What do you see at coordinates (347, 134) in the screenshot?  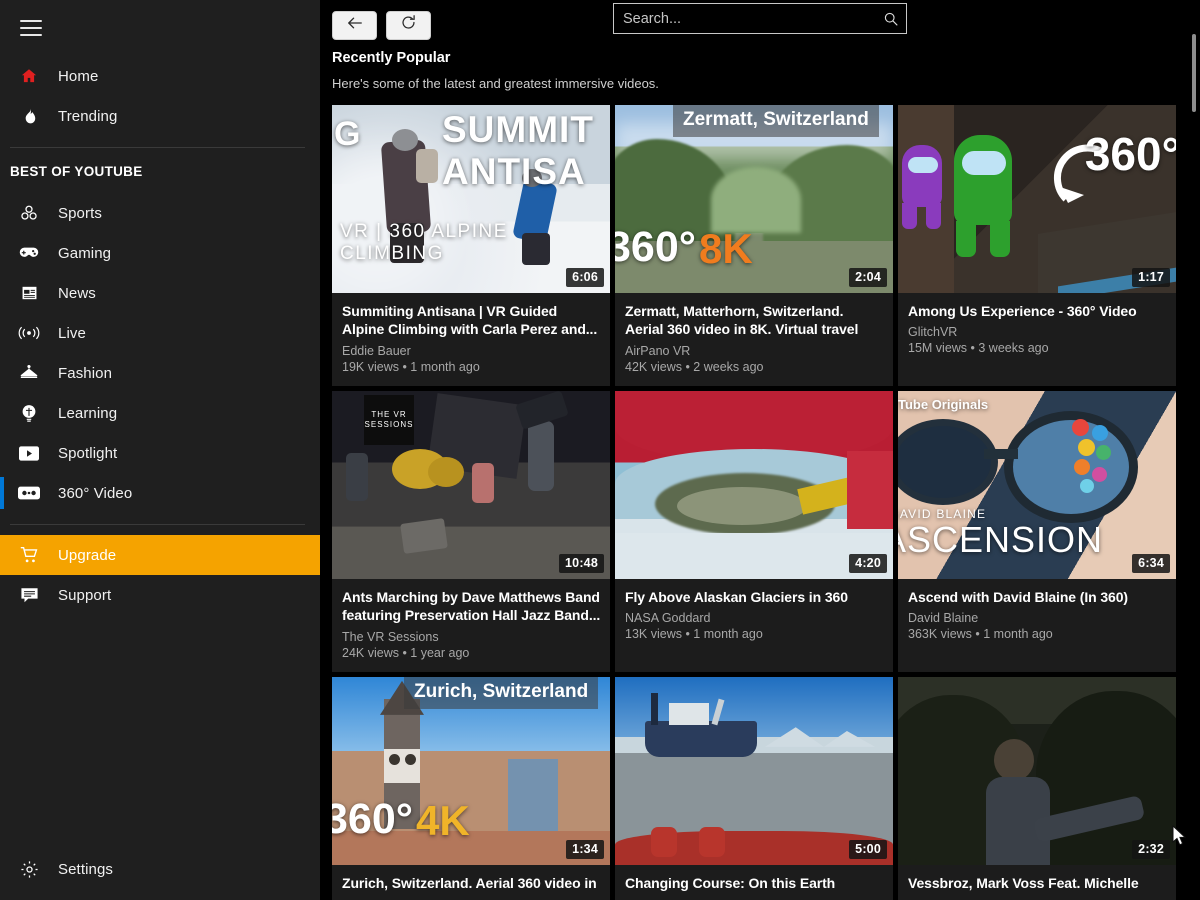 I see `thumbnail-overlay-side: G` at bounding box center [347, 134].